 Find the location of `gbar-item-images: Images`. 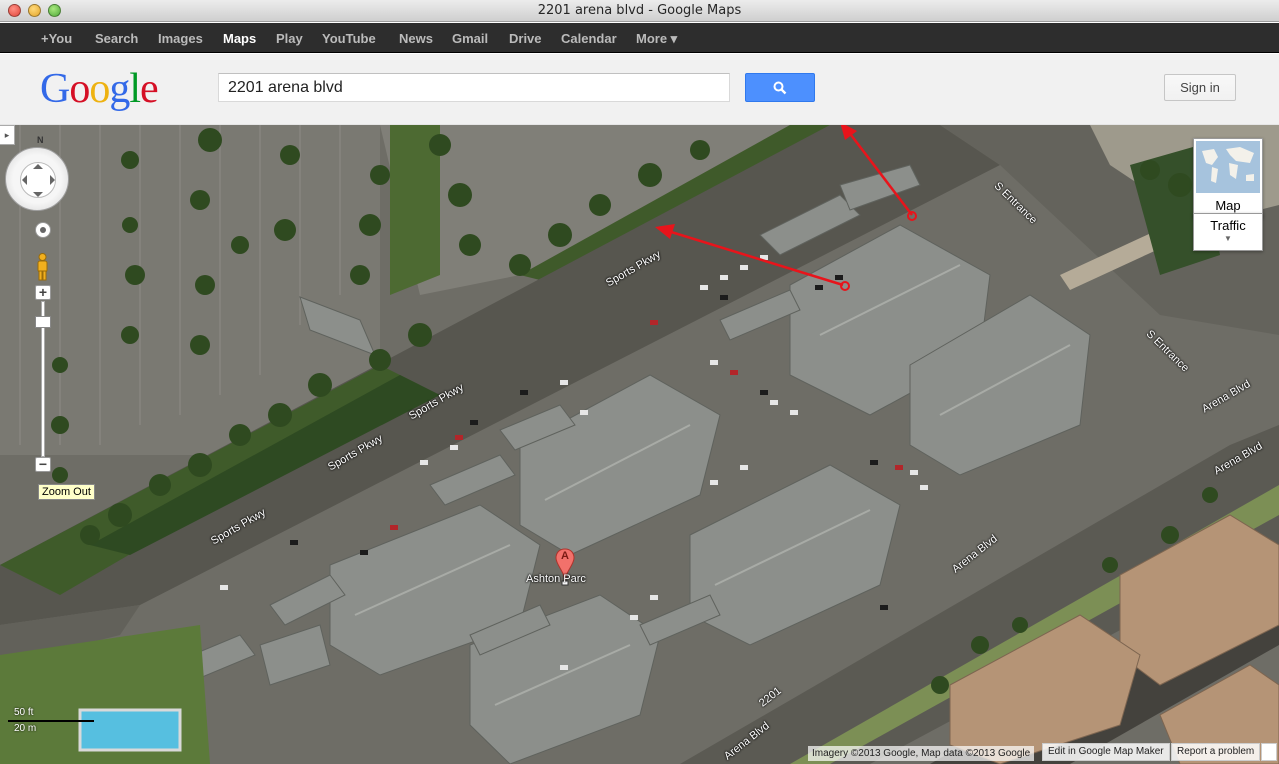

gbar-item-images: Images is located at coordinates (180, 38).